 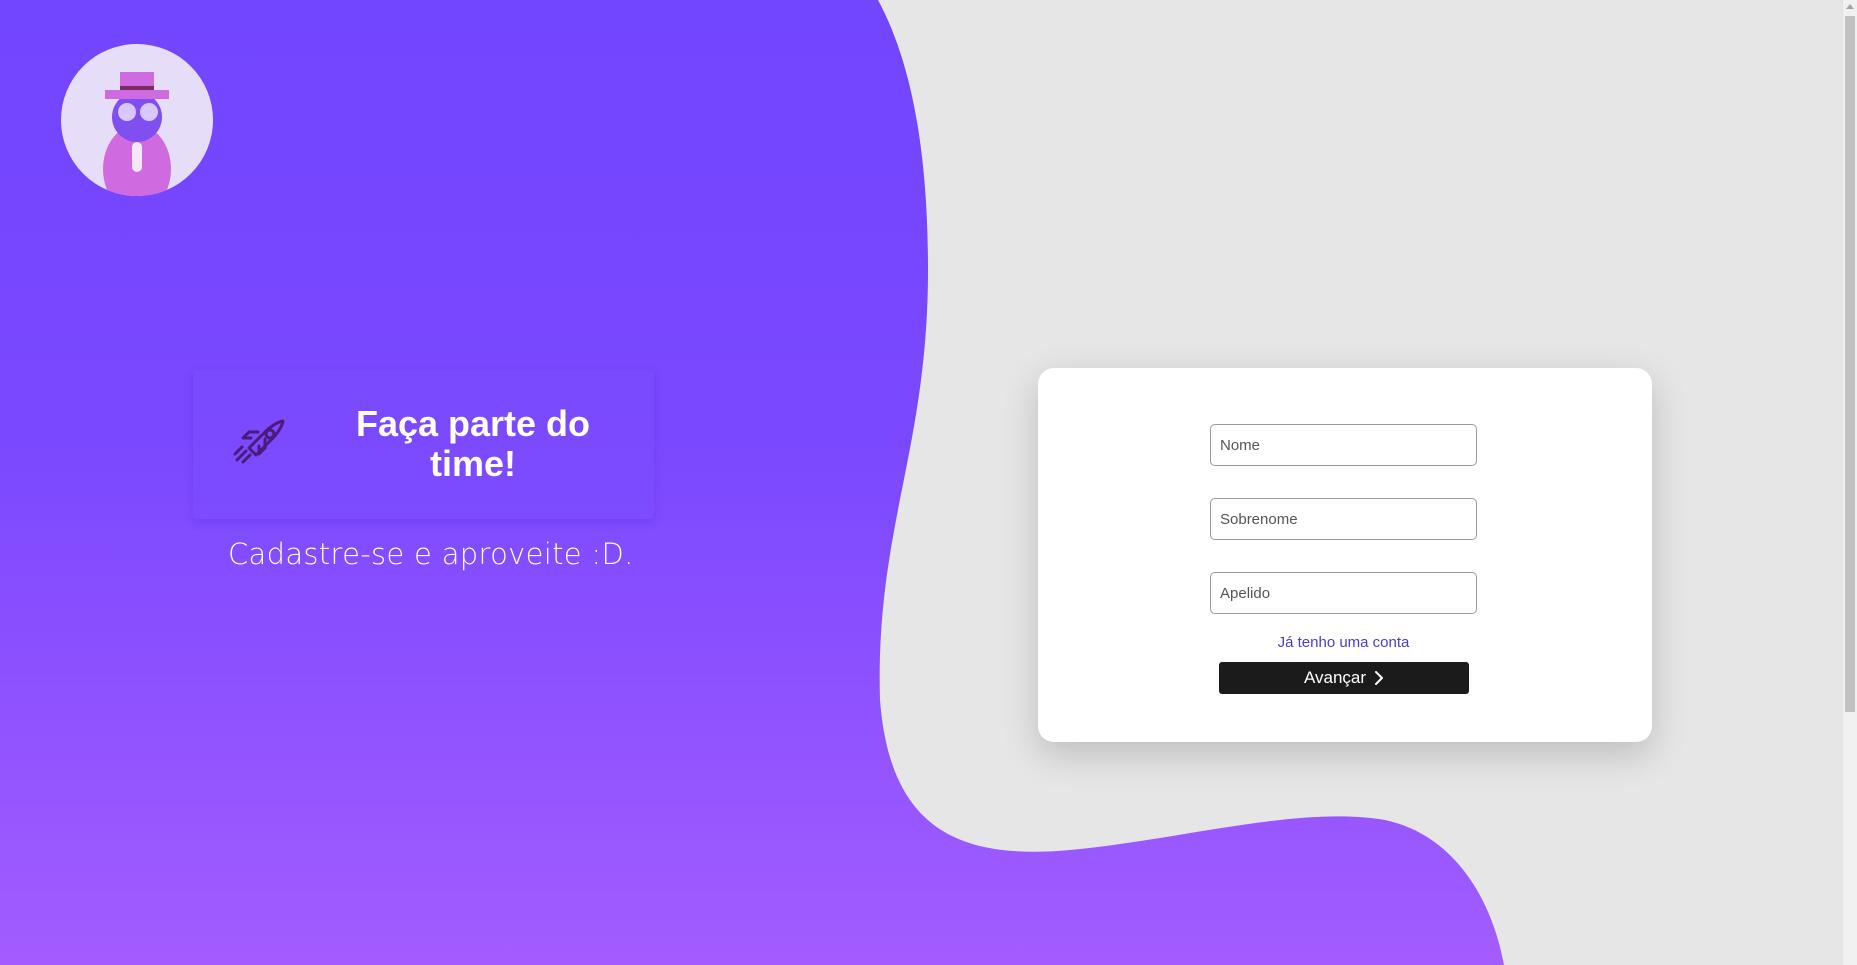 I want to click on rocket-icon, so click(x=259, y=441).